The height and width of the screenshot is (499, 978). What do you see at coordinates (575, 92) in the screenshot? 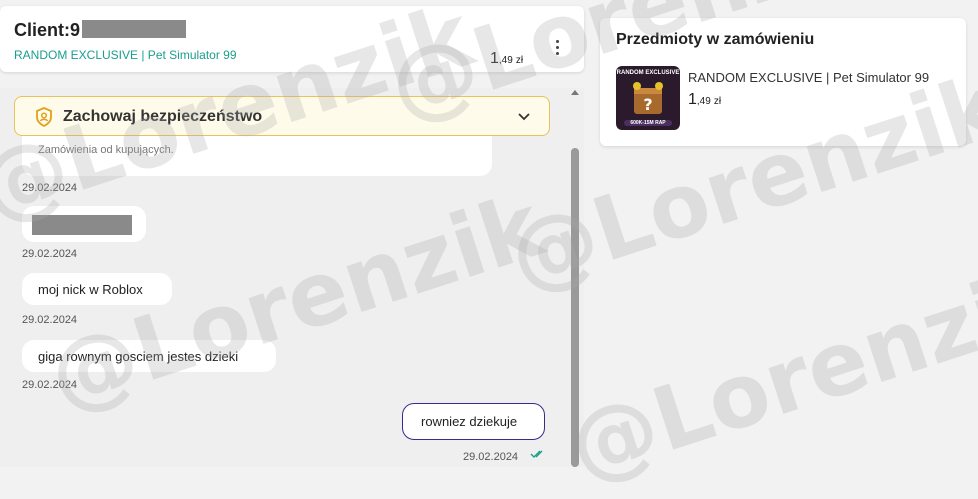
I see `scroll-up-icon` at bounding box center [575, 92].